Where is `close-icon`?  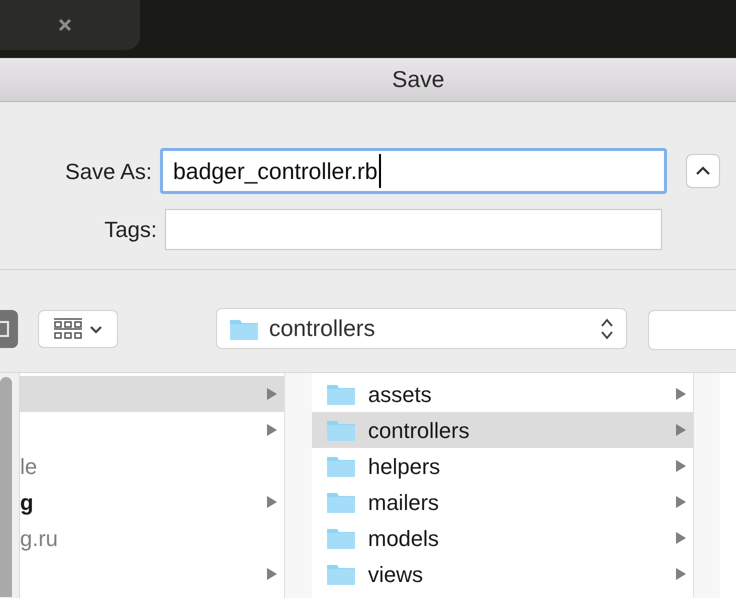 close-icon is located at coordinates (65, 25).